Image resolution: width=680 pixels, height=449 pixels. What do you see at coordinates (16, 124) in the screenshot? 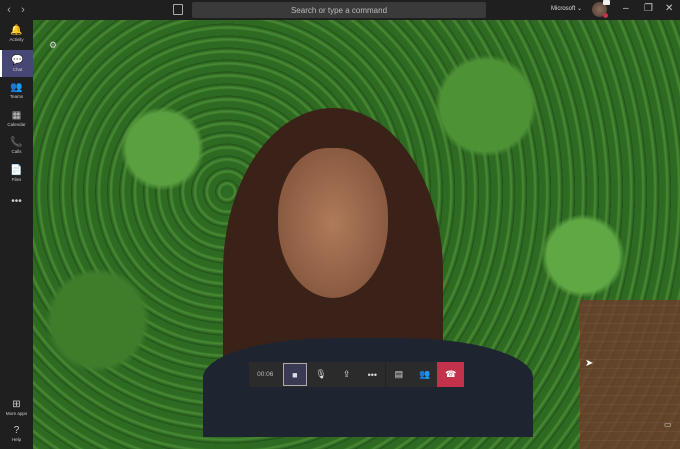
I see `rail-label: Calendar` at bounding box center [16, 124].